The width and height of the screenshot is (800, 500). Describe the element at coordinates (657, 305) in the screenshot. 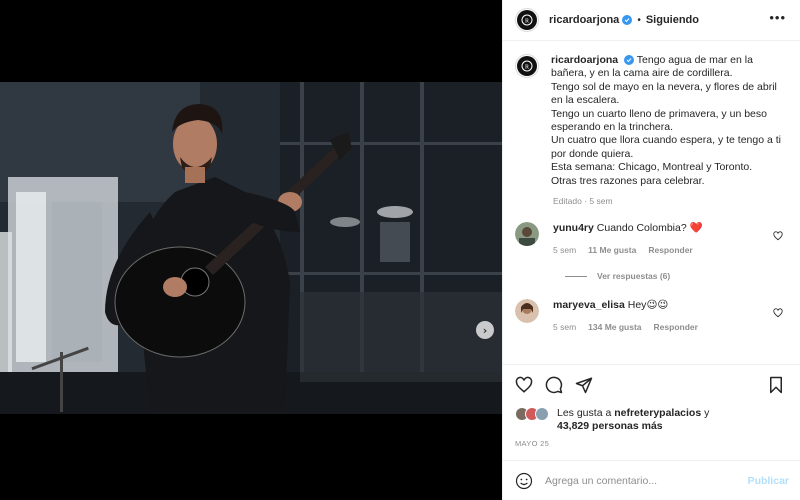

I see `wink-emoji: 😉😉` at that location.